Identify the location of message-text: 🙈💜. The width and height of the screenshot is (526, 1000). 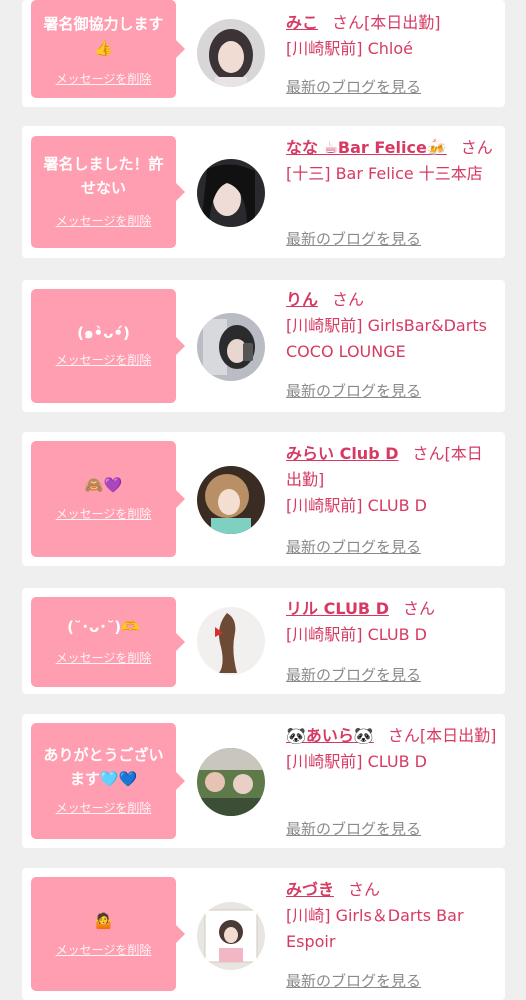
(103, 485).